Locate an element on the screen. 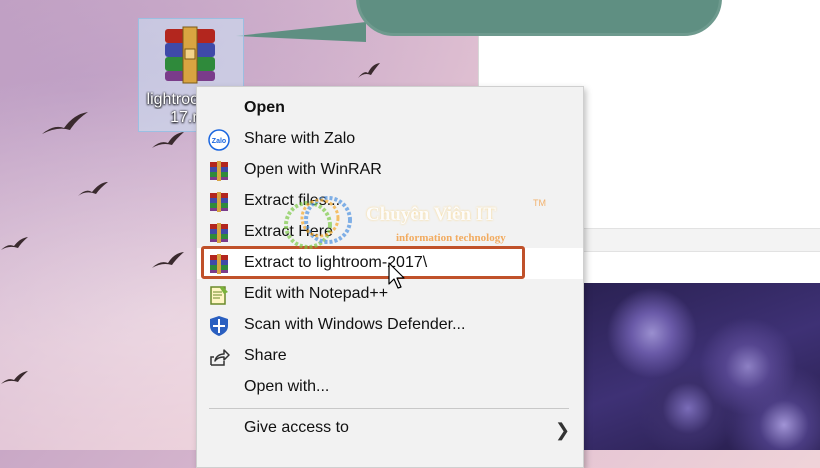 Image resolution: width=820 pixels, height=468 pixels. watermark-circles-icon is located at coordinates (318, 222).